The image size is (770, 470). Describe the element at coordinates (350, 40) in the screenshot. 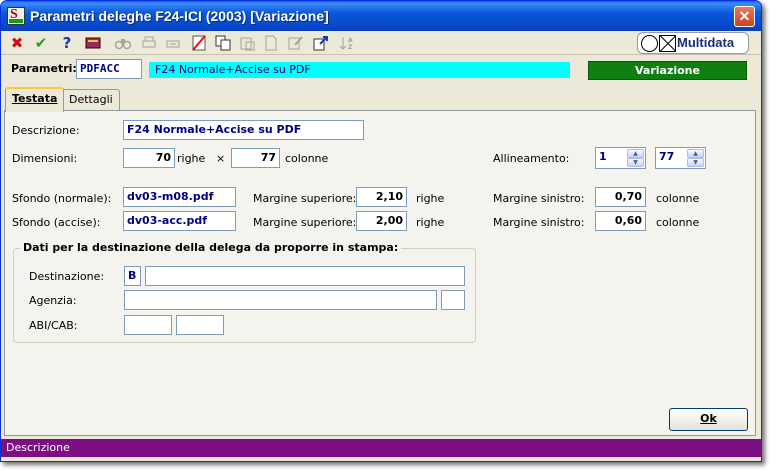

I see `svg-text: A` at that location.